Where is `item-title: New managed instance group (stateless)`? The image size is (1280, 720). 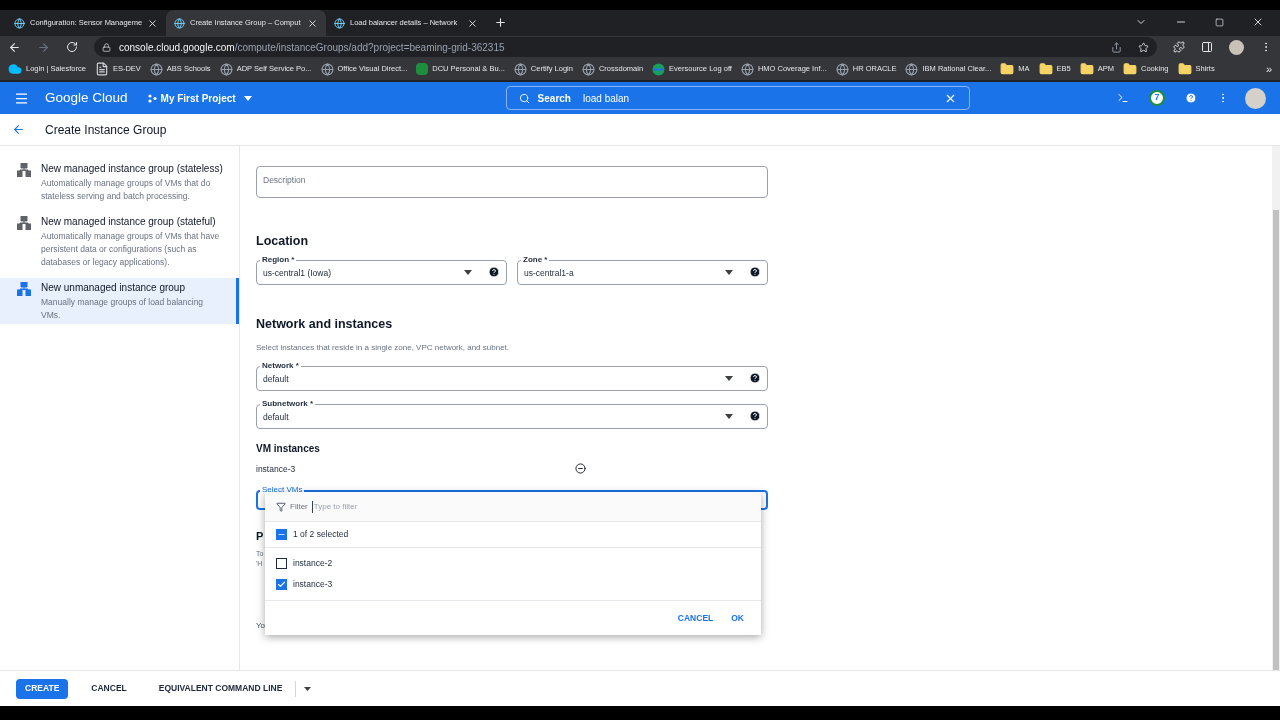 item-title: New managed instance group (stateless) is located at coordinates (132, 169).